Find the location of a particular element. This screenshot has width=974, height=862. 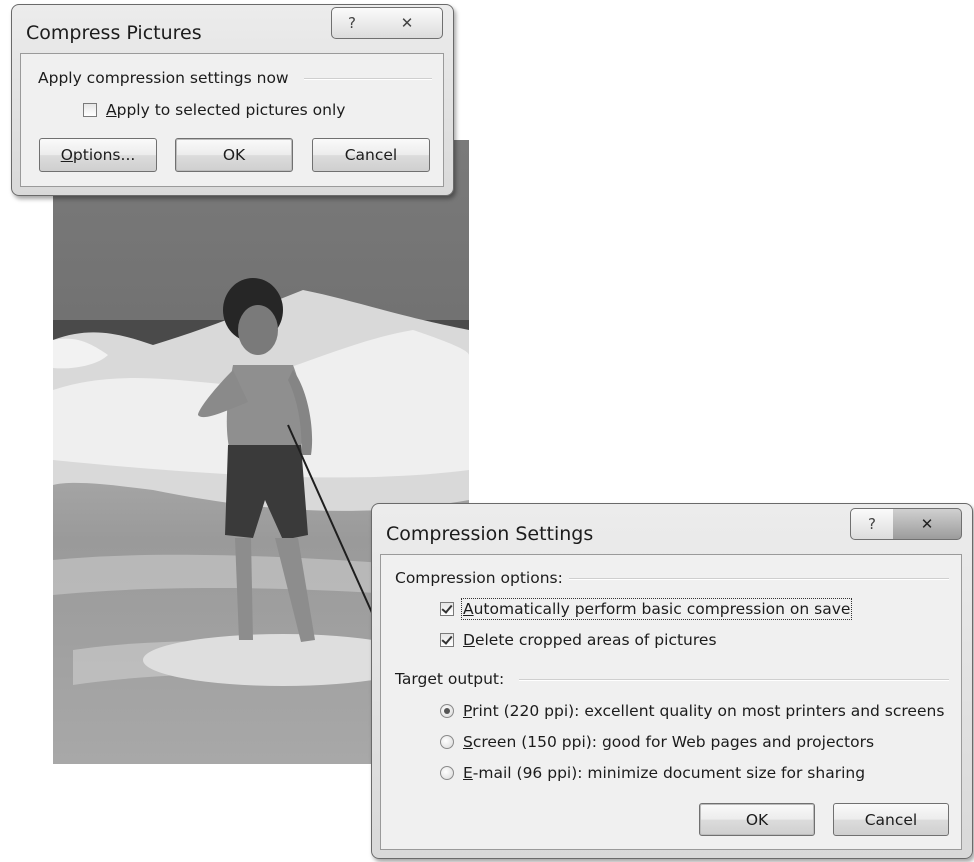

mnemonic: O is located at coordinates (66, 155).